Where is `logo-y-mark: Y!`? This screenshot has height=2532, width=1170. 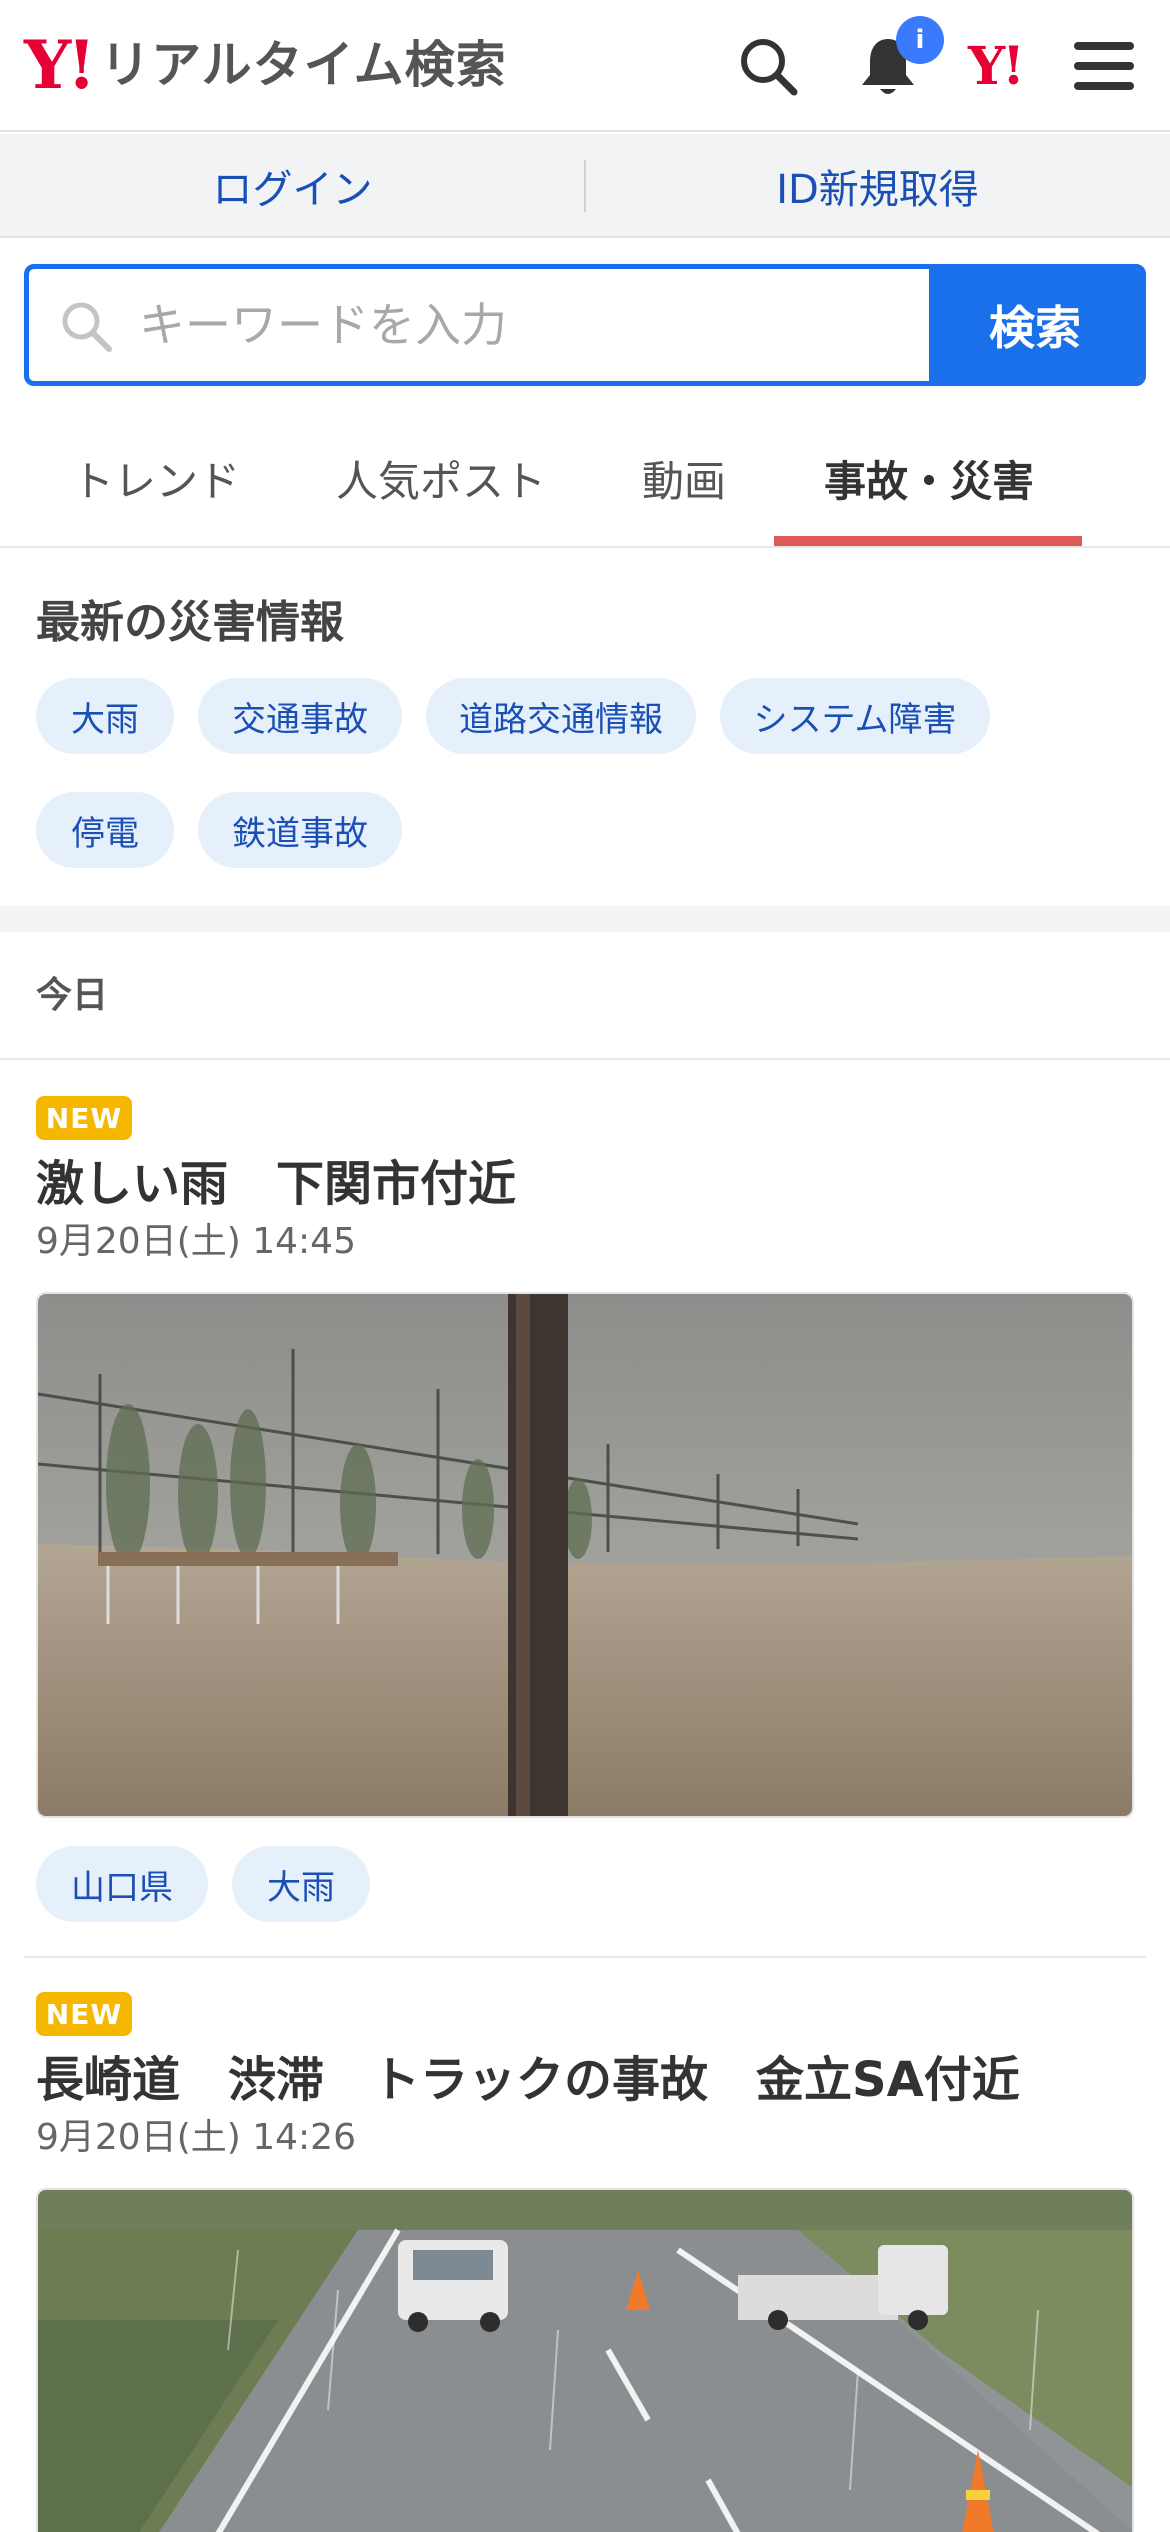 logo-y-mark: Y! is located at coordinates (60, 65).